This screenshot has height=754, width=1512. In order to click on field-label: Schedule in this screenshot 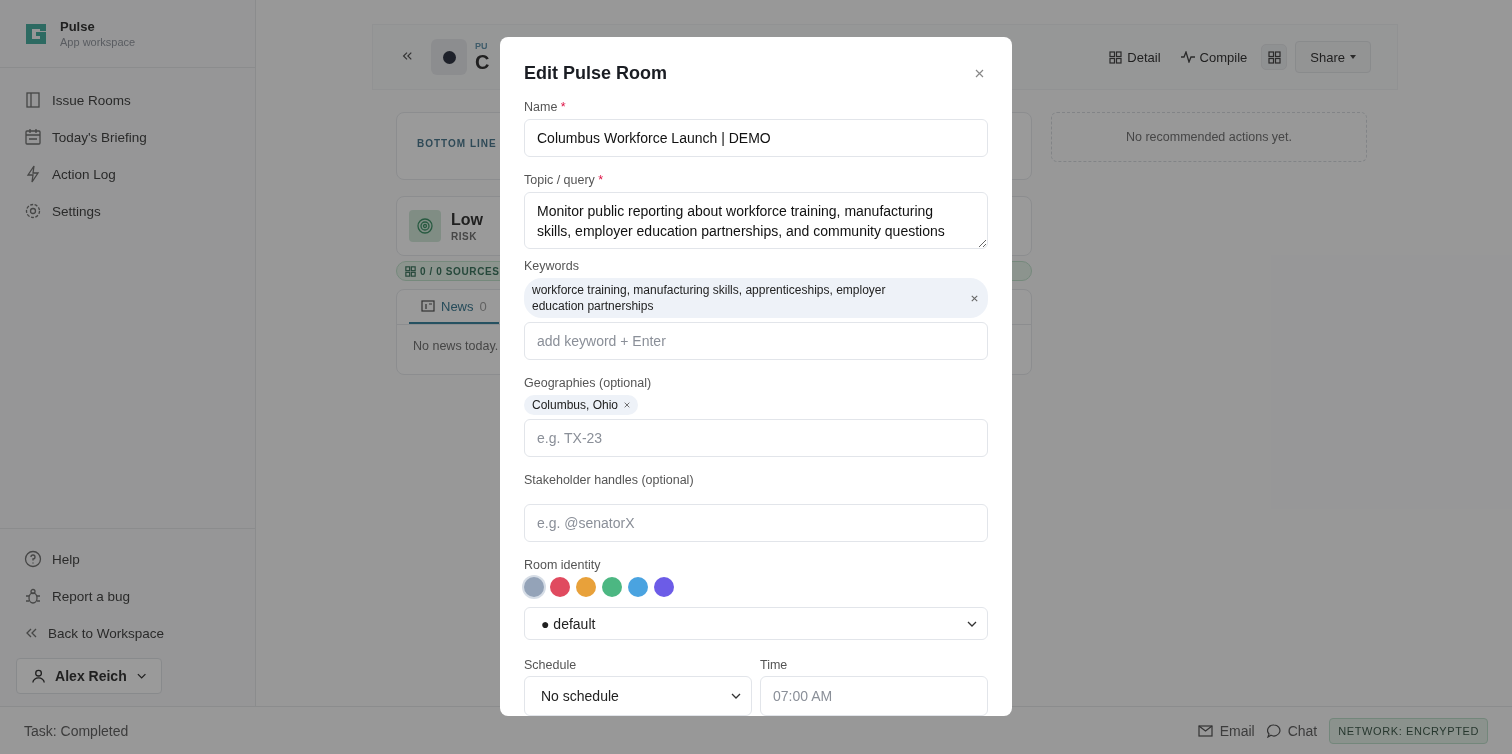, I will do `click(551, 665)`.